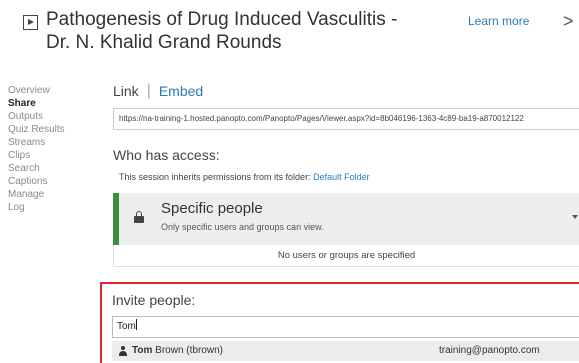 This screenshot has height=363, width=579. Describe the element at coordinates (142, 350) in the screenshot. I see `suggestion-name-match: Tom` at that location.